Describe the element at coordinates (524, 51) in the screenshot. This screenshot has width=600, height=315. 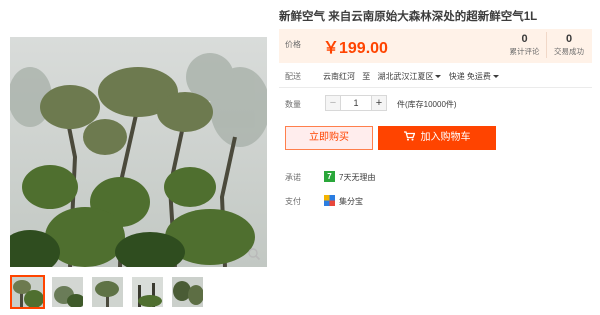
I see `review-count-label: 累计评论` at that location.